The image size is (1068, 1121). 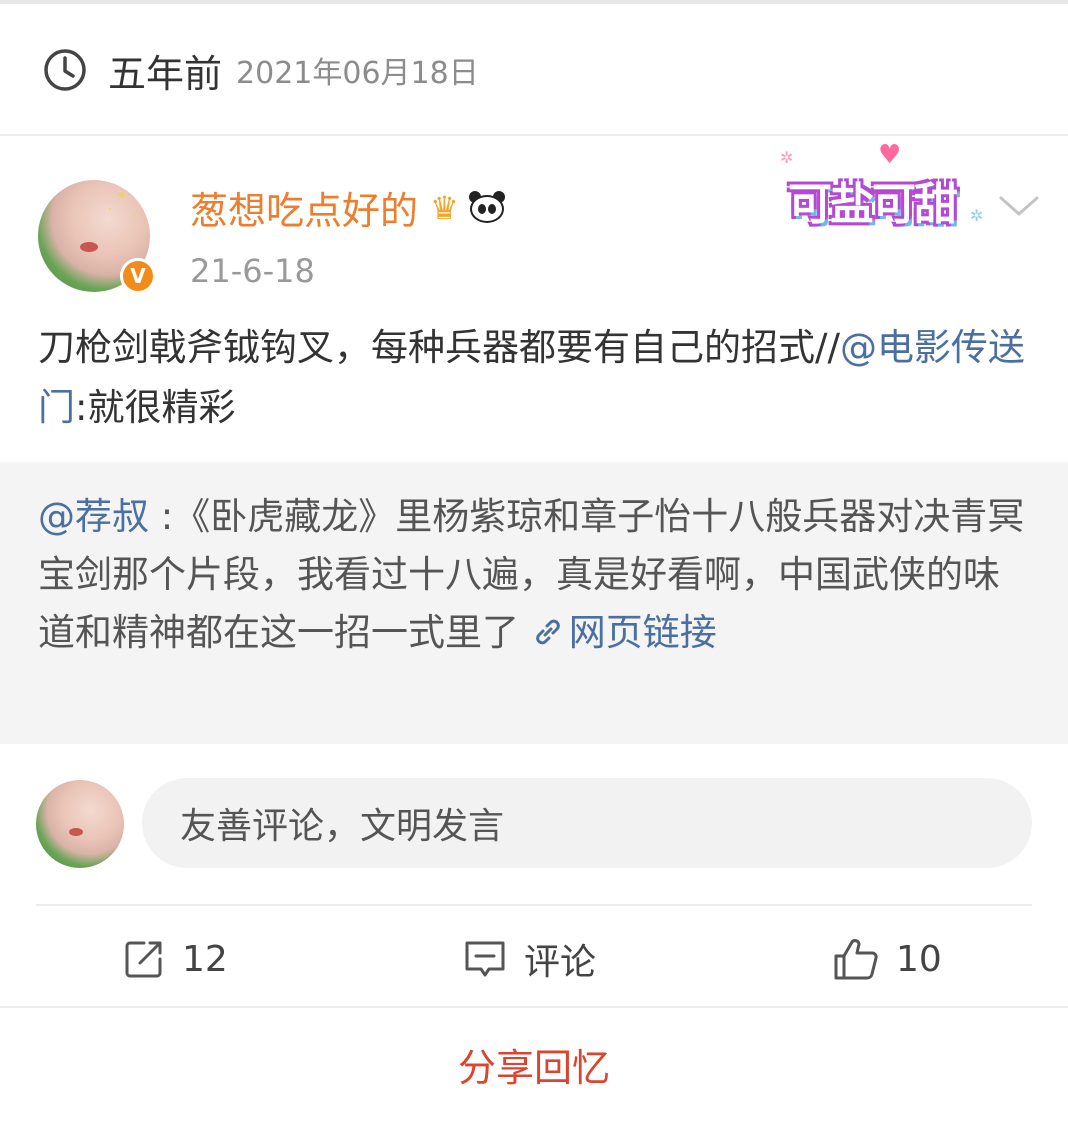 I want to click on link-icon, so click(x=547, y=632).